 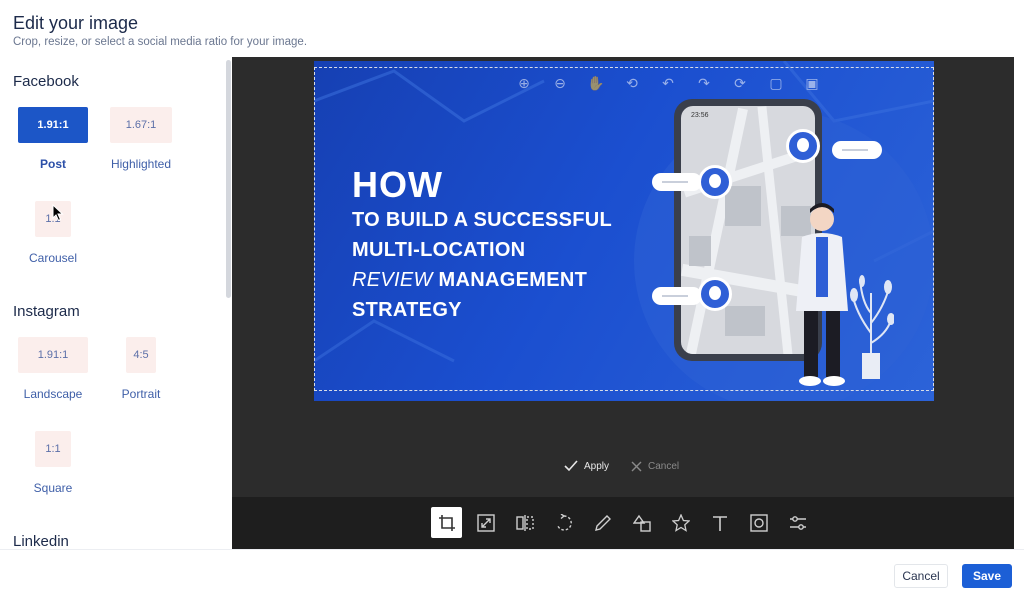 What do you see at coordinates (524, 83) in the screenshot?
I see `zoom-in-icon: ⊕` at bounding box center [524, 83].